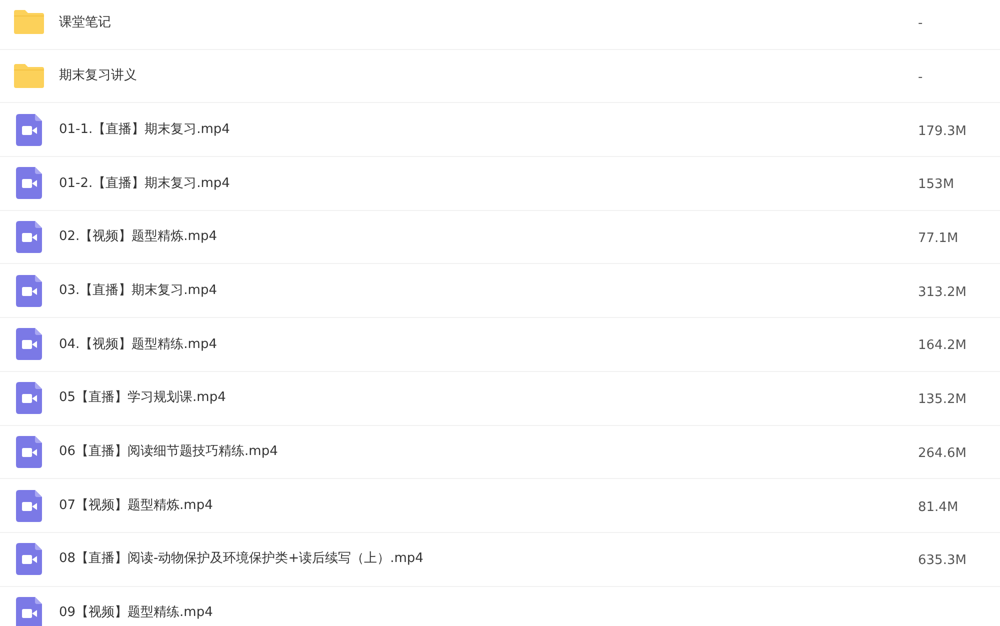 This screenshot has width=1000, height=626. What do you see at coordinates (488, 613) in the screenshot?
I see `file-name: 09【视频】题型精练.mp4` at bounding box center [488, 613].